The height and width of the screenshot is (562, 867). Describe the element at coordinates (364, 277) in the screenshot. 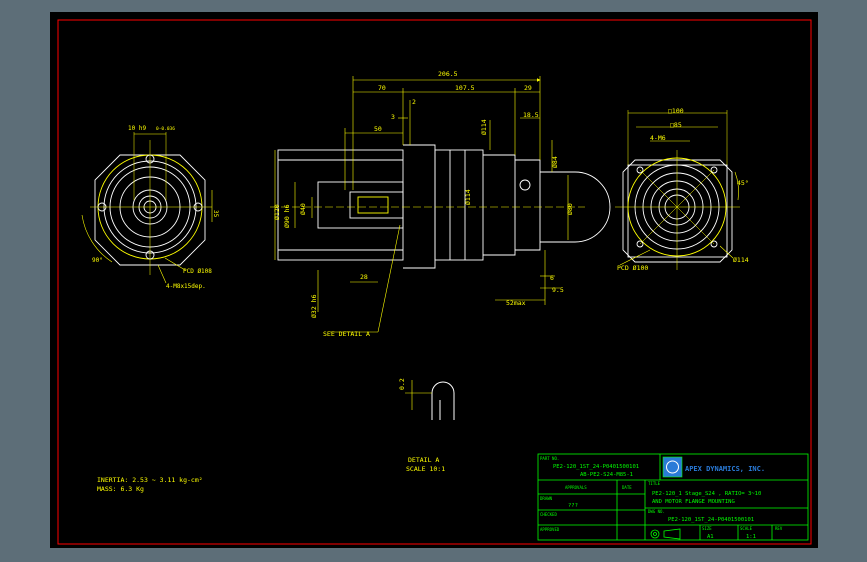

I see `dim-28: 28` at that location.